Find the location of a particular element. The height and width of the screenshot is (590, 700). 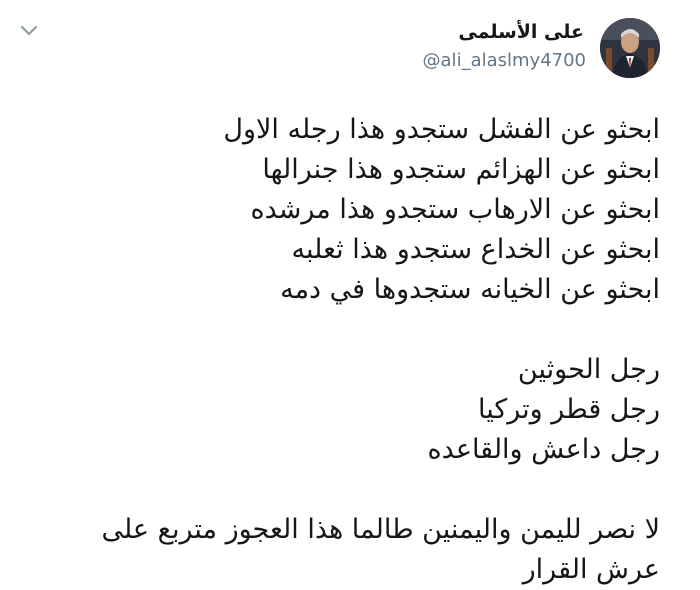

author-display-name: على الأسلمى is located at coordinates (521, 32).